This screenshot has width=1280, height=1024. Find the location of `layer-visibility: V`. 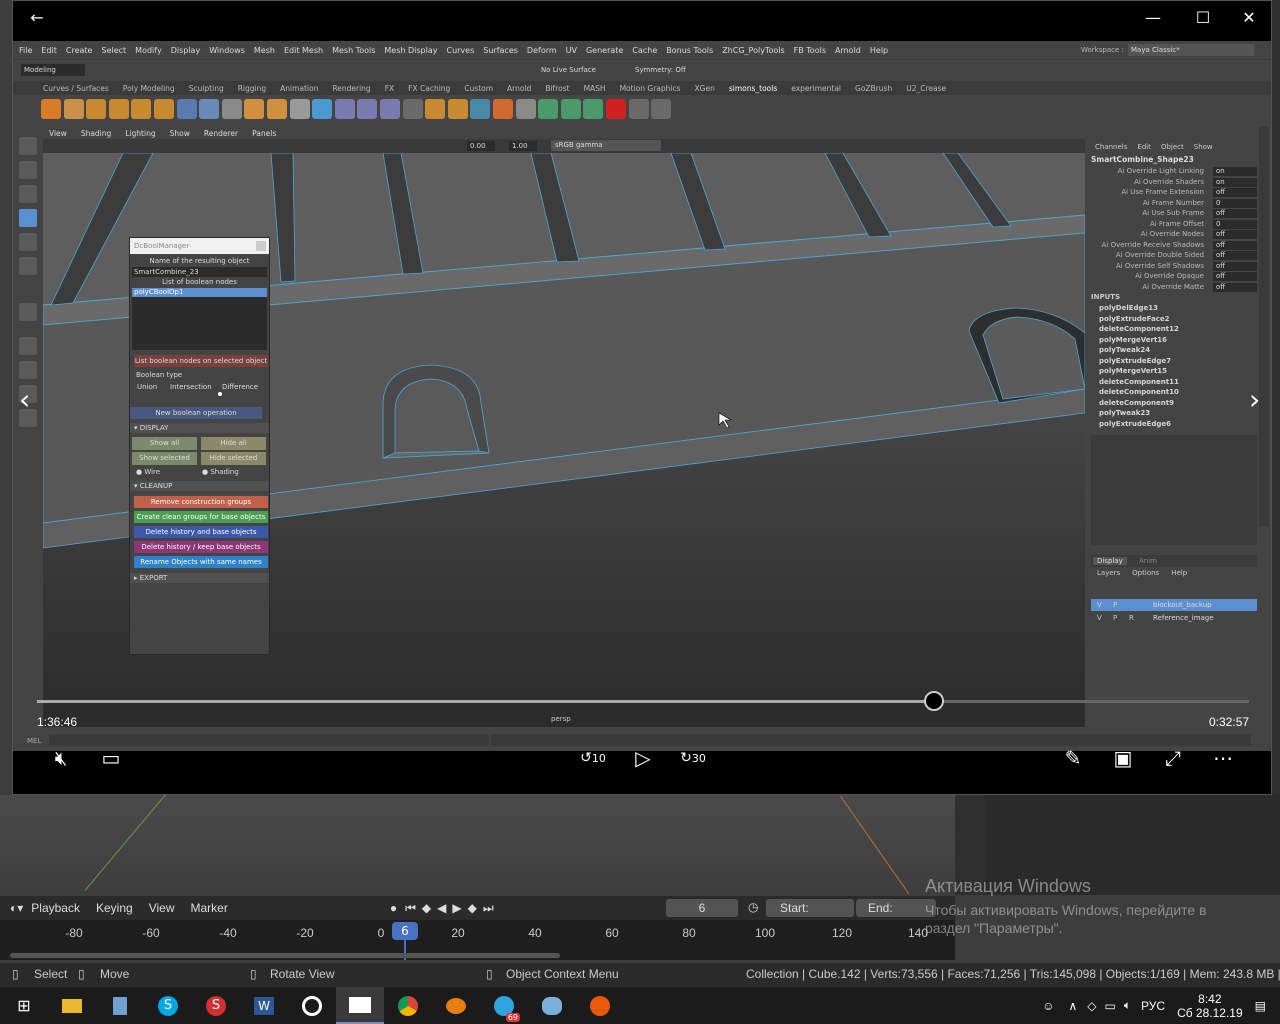

layer-visibility: V is located at coordinates (1099, 605).